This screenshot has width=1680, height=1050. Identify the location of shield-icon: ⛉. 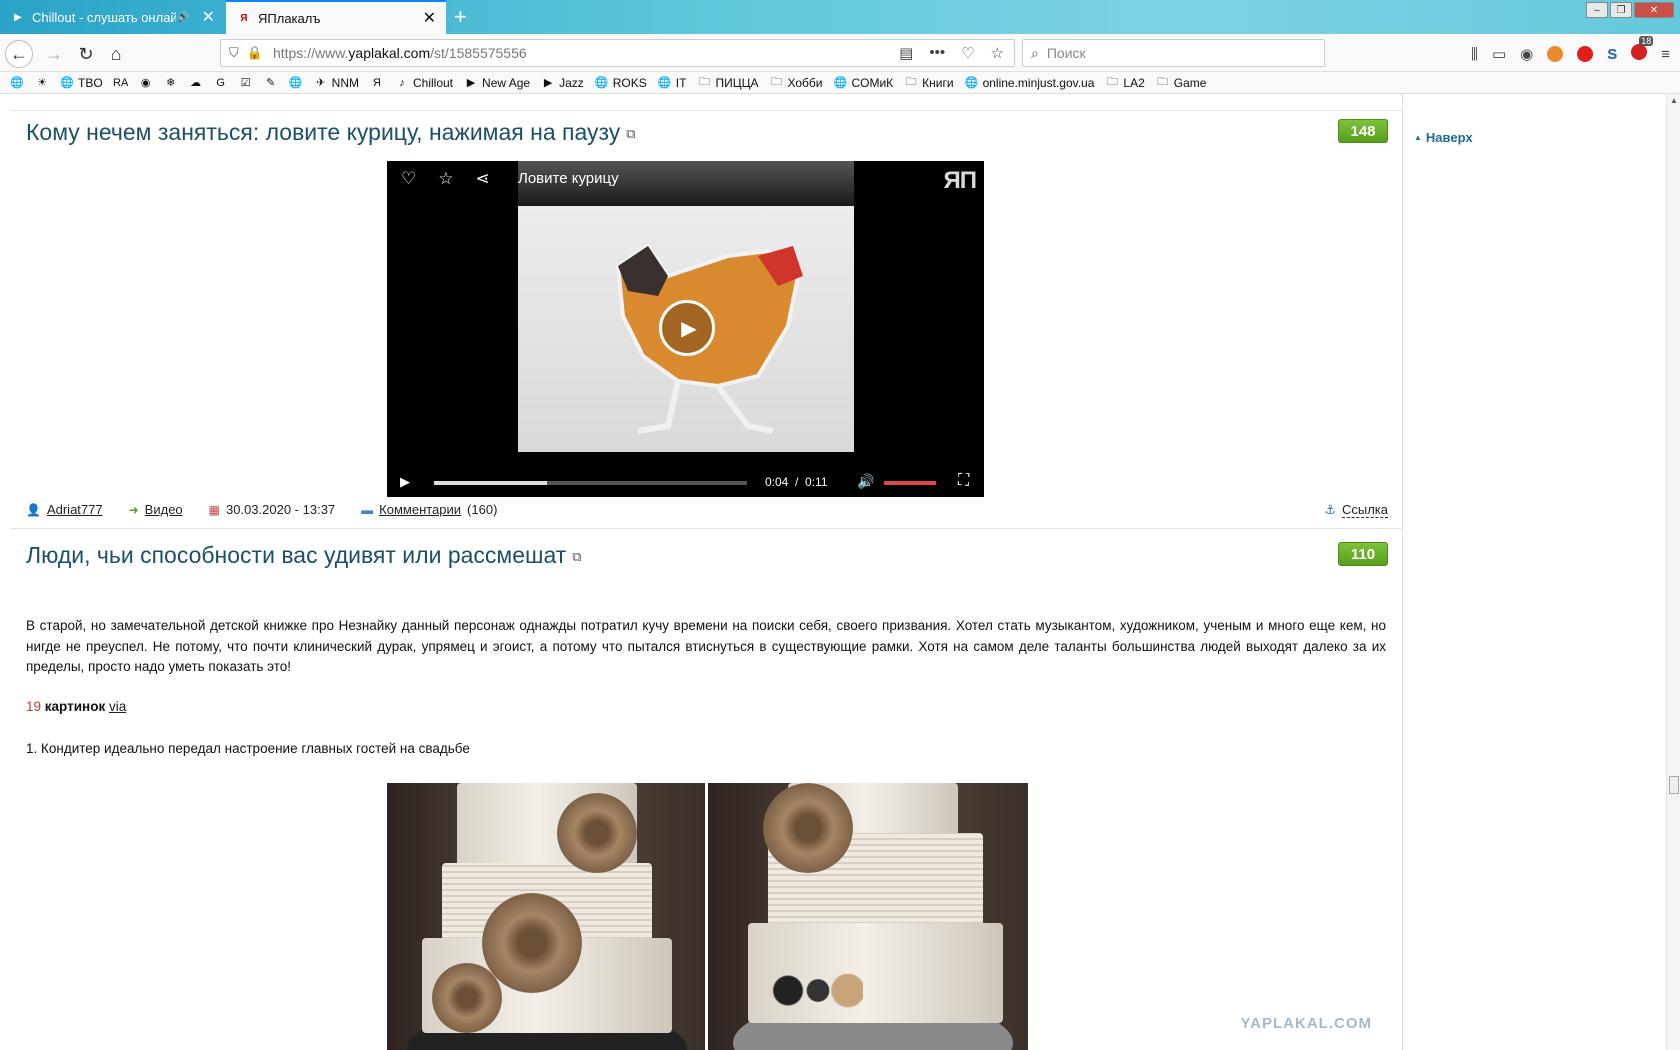
(234, 53).